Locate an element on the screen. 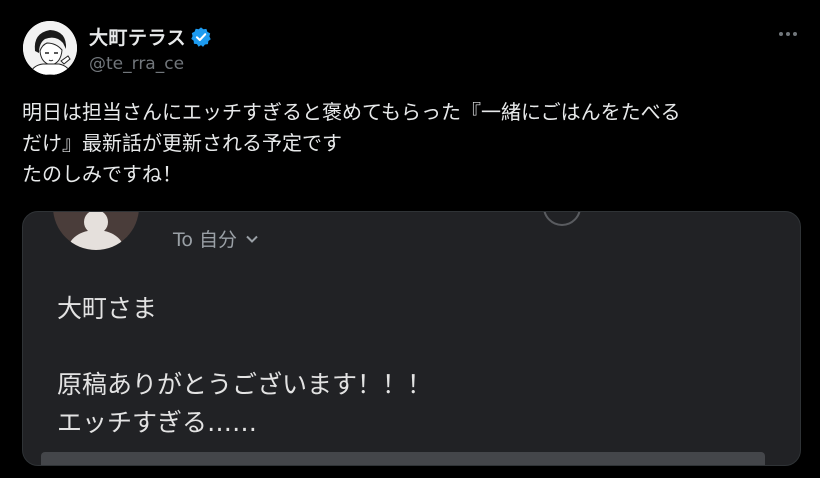 The height and width of the screenshot is (478, 820). tweet-text-line: だけ』最新話が更新される予定です is located at coordinates (182, 143).